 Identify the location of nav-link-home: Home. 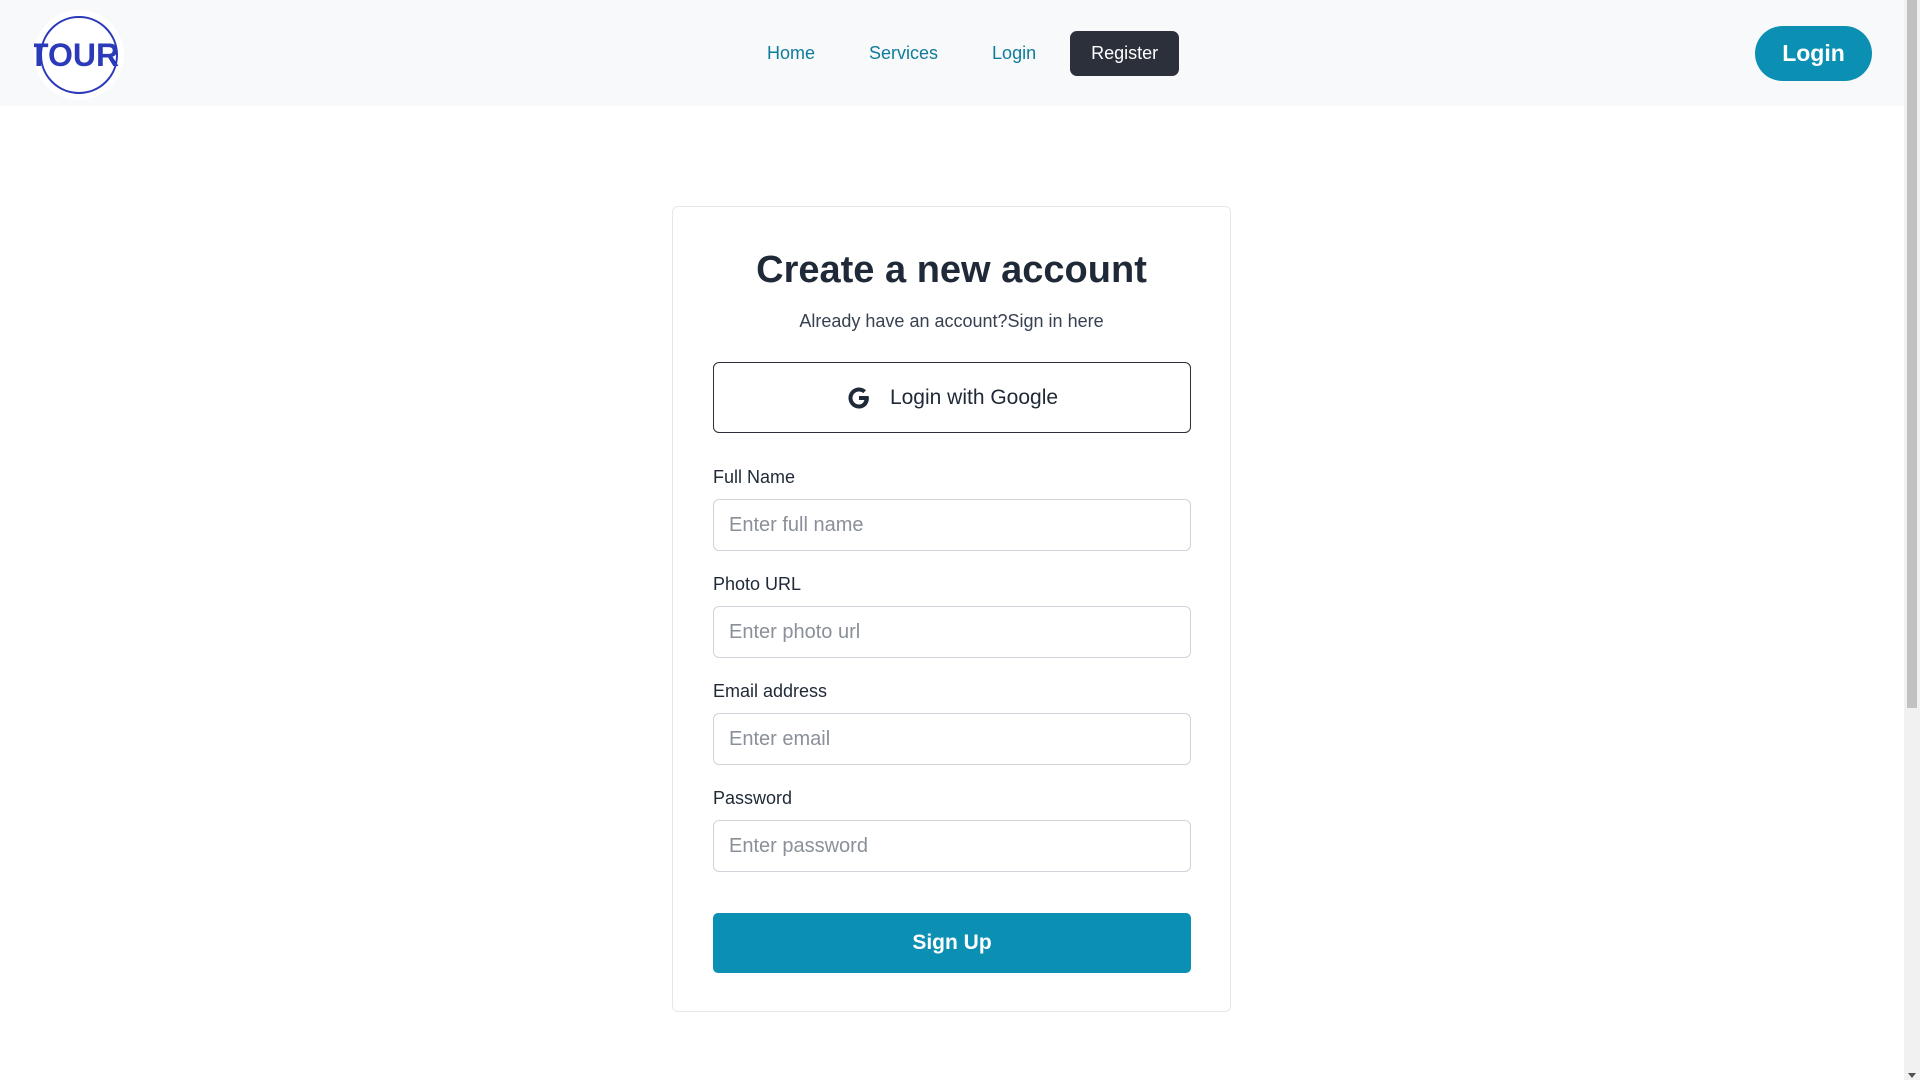
(791, 53).